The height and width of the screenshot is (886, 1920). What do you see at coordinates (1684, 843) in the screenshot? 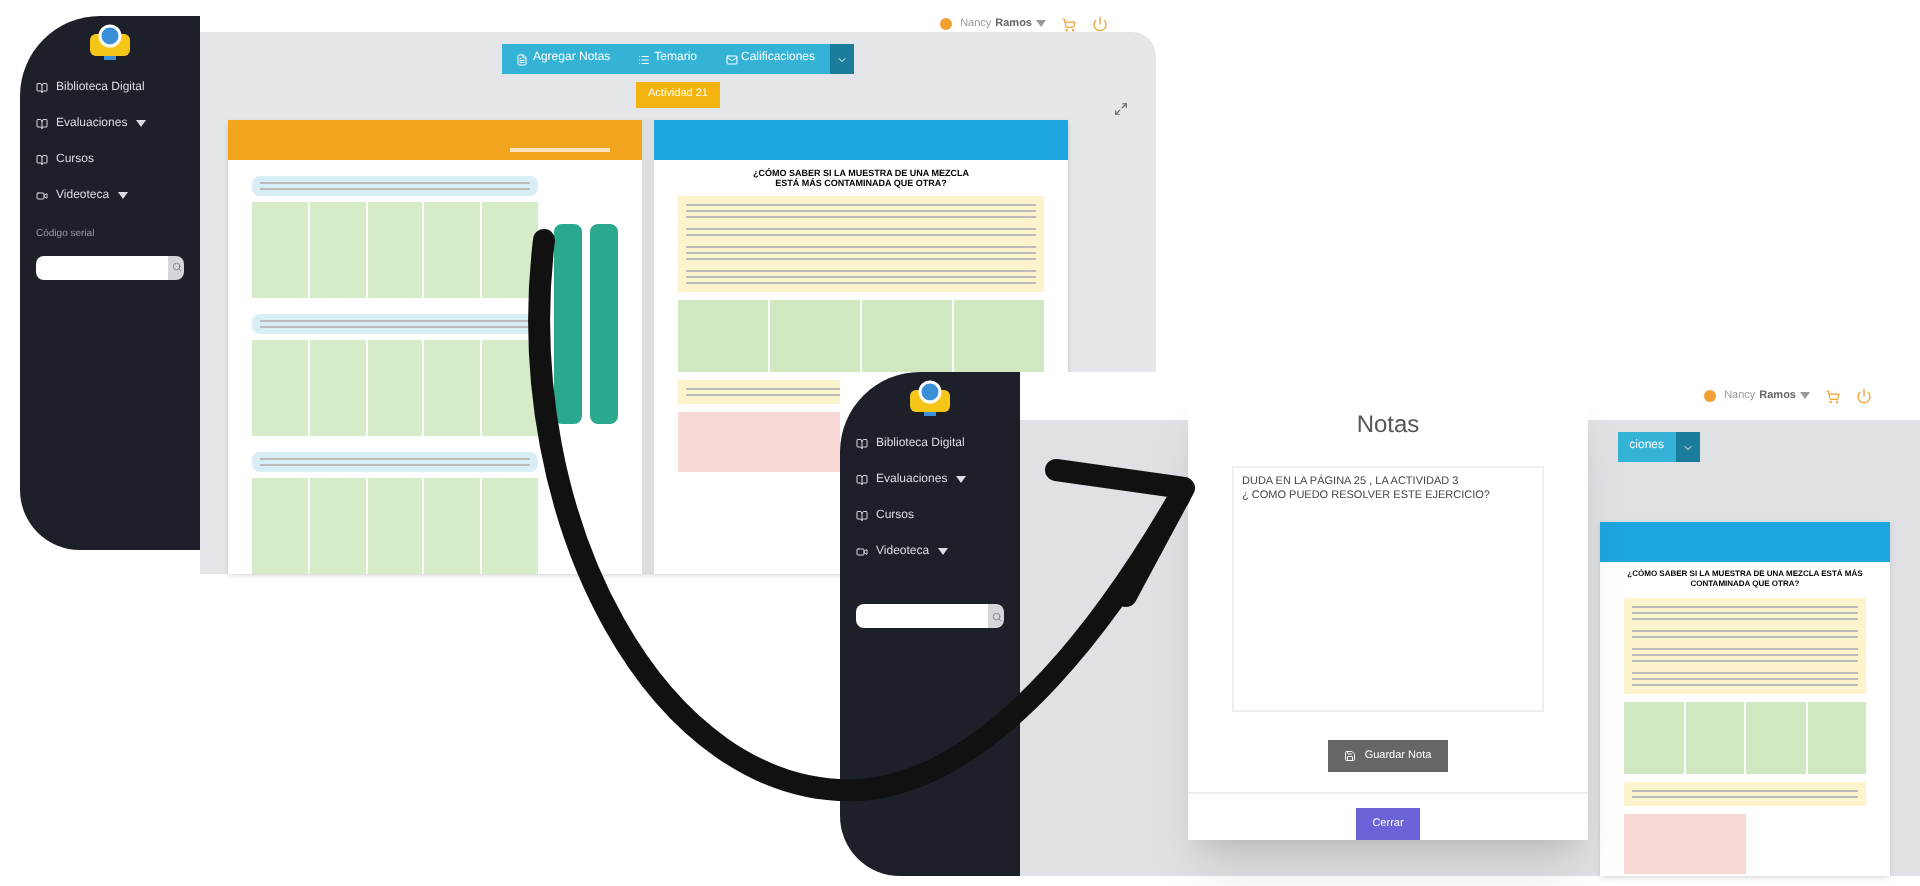
I see `illustration-placeholder` at bounding box center [1684, 843].